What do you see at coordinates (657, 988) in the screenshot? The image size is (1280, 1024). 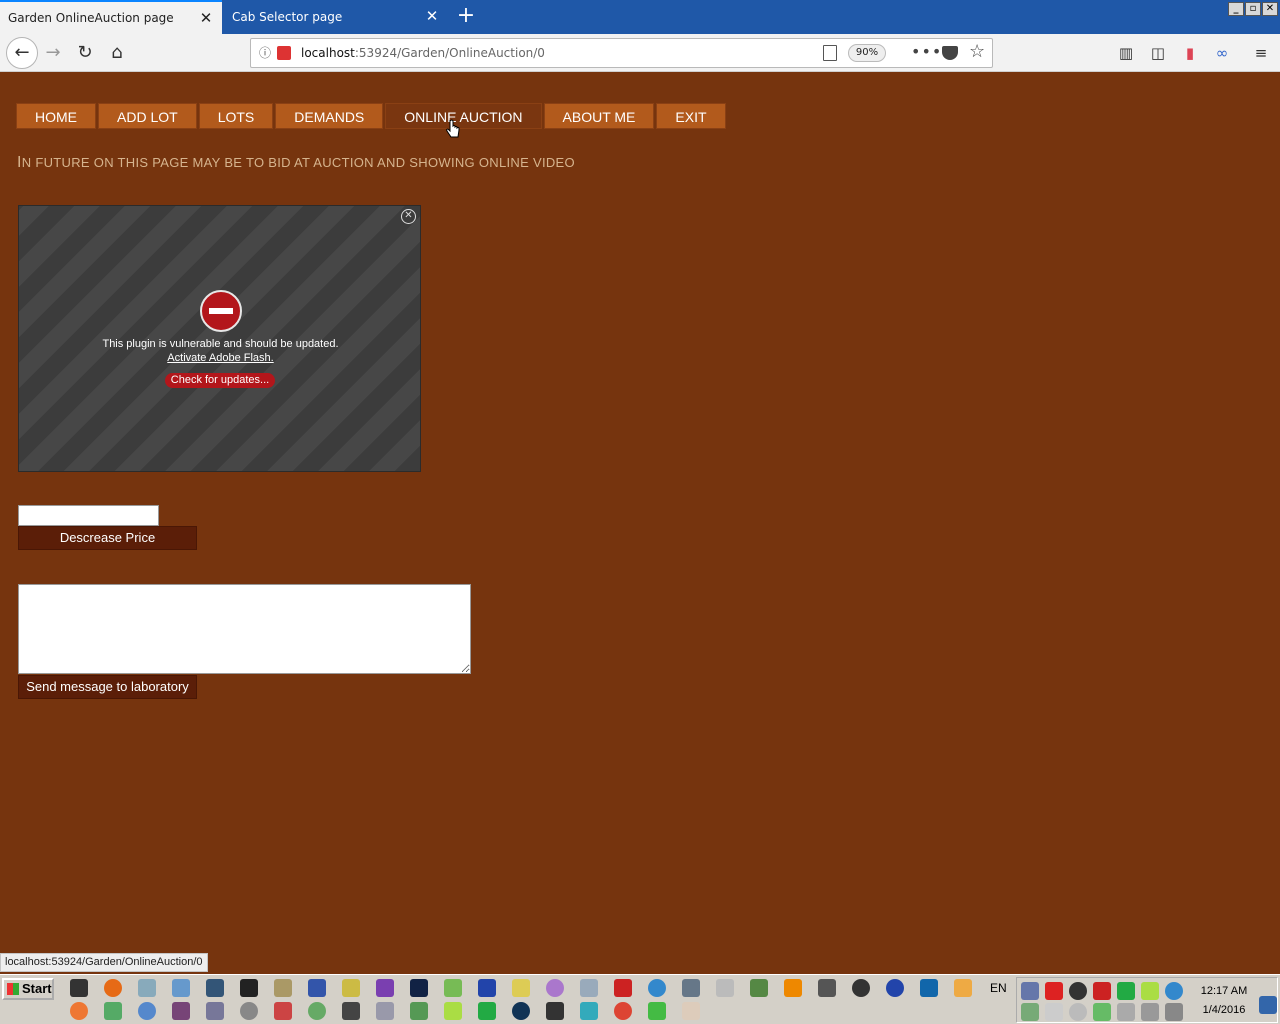 I see `globe-icon` at bounding box center [657, 988].